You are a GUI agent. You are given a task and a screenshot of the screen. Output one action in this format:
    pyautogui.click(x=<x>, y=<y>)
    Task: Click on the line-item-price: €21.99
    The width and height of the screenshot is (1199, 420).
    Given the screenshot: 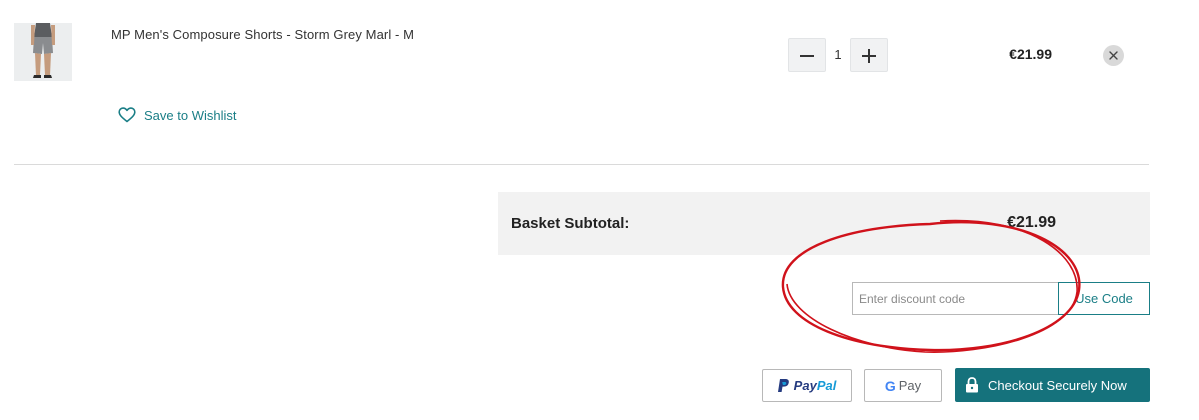 What is the action you would take?
    pyautogui.click(x=1030, y=54)
    